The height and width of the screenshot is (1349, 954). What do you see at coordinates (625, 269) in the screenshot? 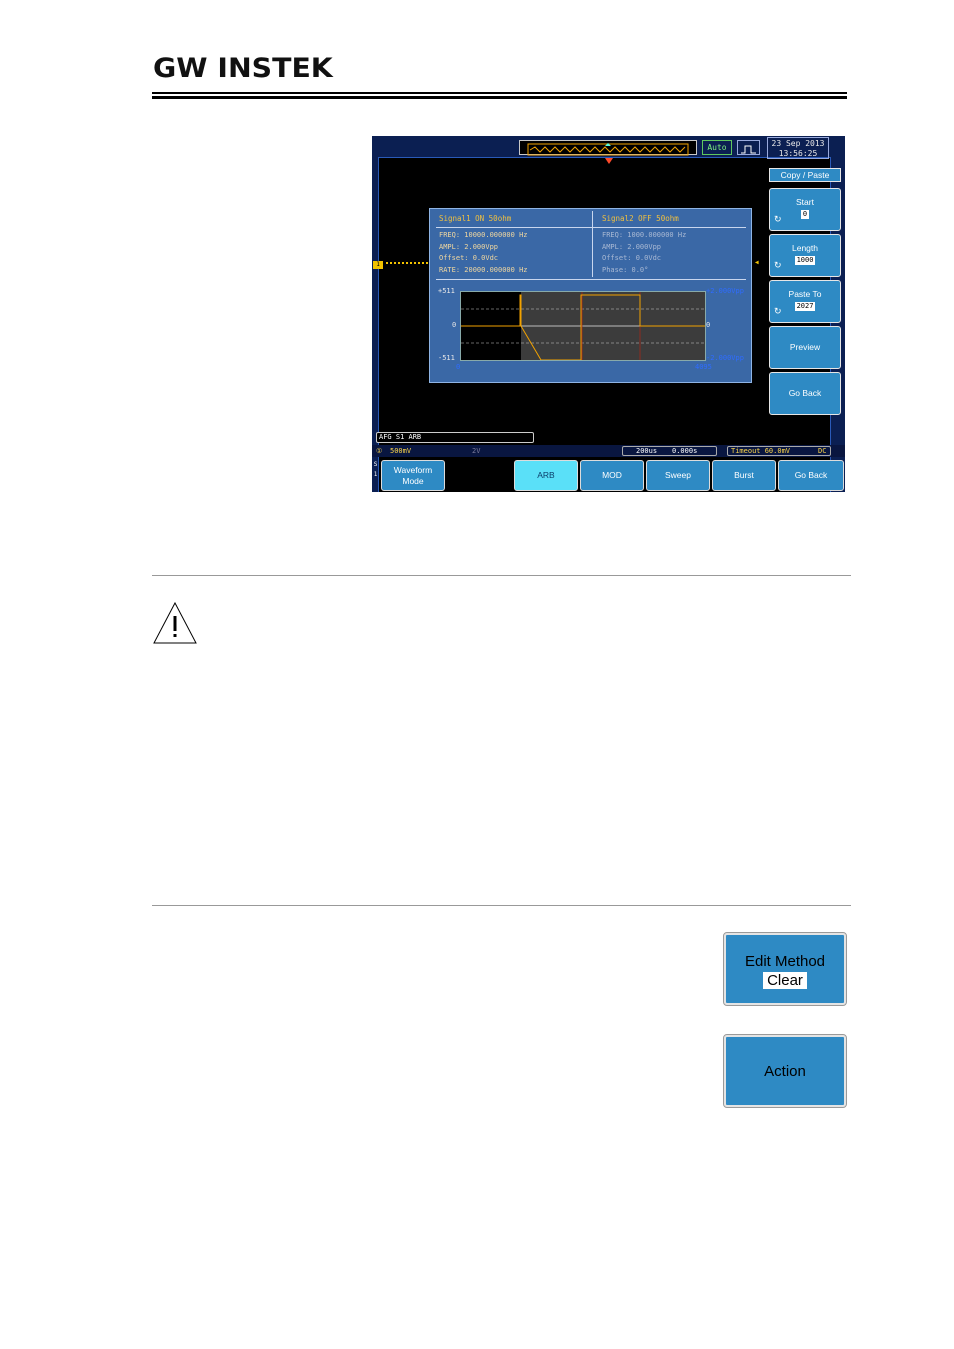
I see `signal2-phase: Phase: 0.0°` at bounding box center [625, 269].